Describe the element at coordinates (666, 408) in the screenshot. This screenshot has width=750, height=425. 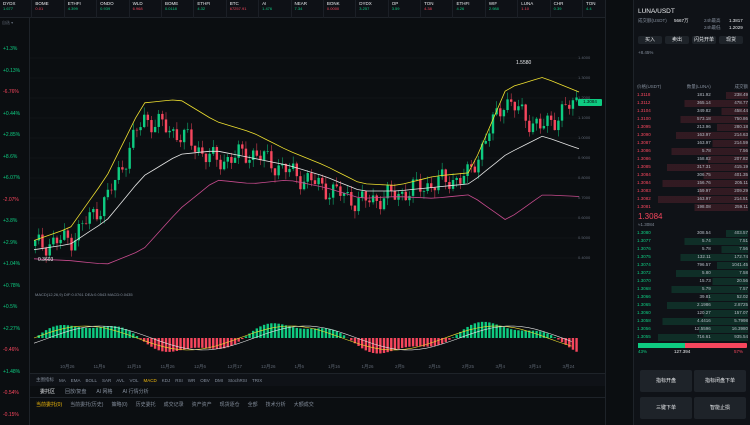
I see `action-button-3: 三键下单` at that location.